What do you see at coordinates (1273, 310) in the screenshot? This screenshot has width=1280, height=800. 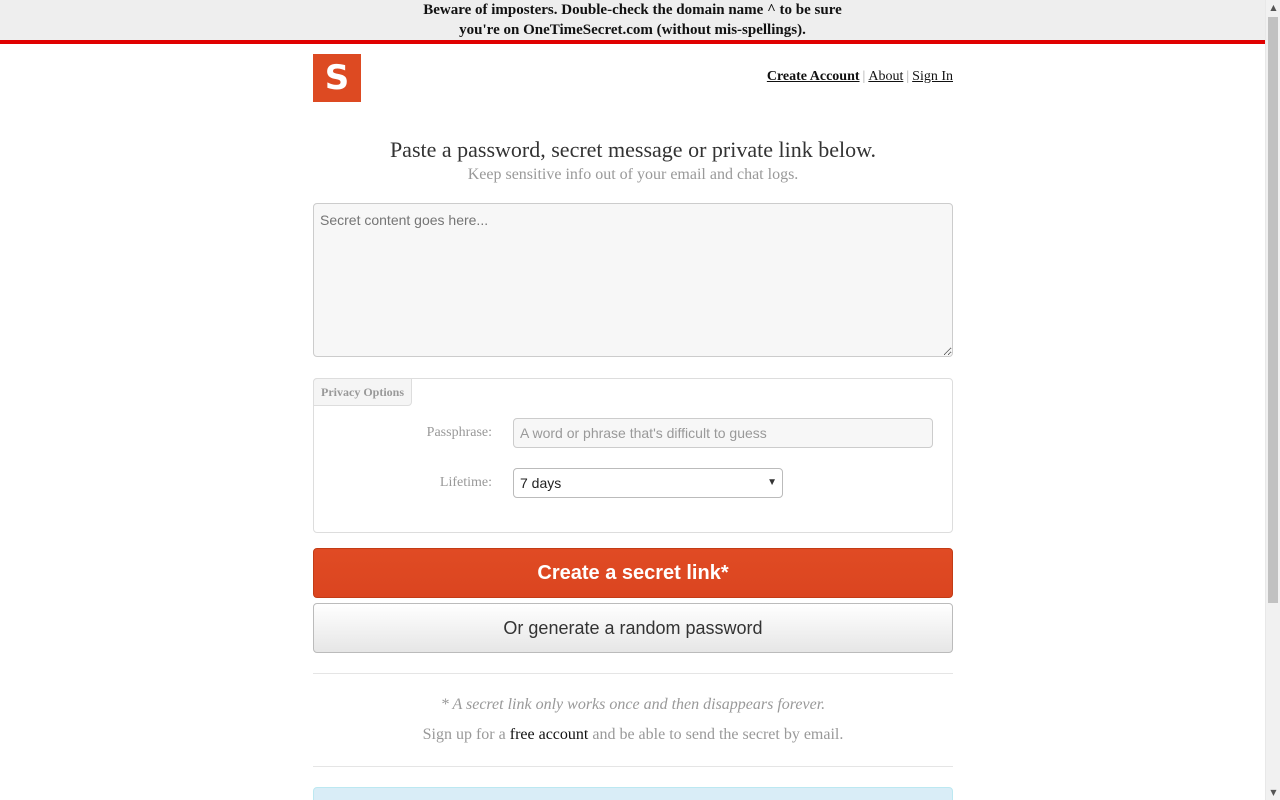 I see `scrollbar-thumb` at bounding box center [1273, 310].